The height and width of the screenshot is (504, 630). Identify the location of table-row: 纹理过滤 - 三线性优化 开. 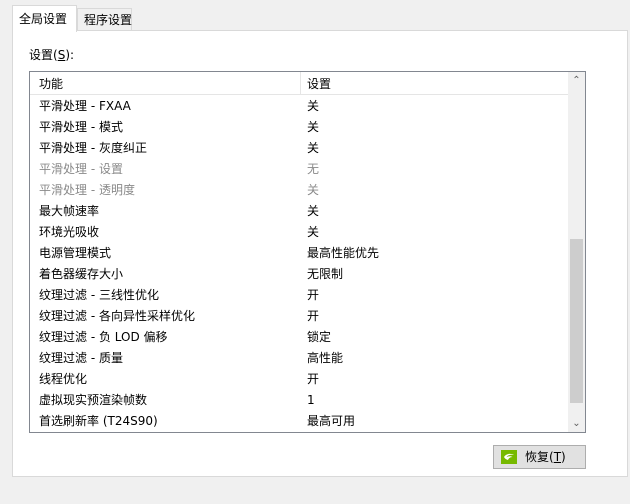
(299, 295).